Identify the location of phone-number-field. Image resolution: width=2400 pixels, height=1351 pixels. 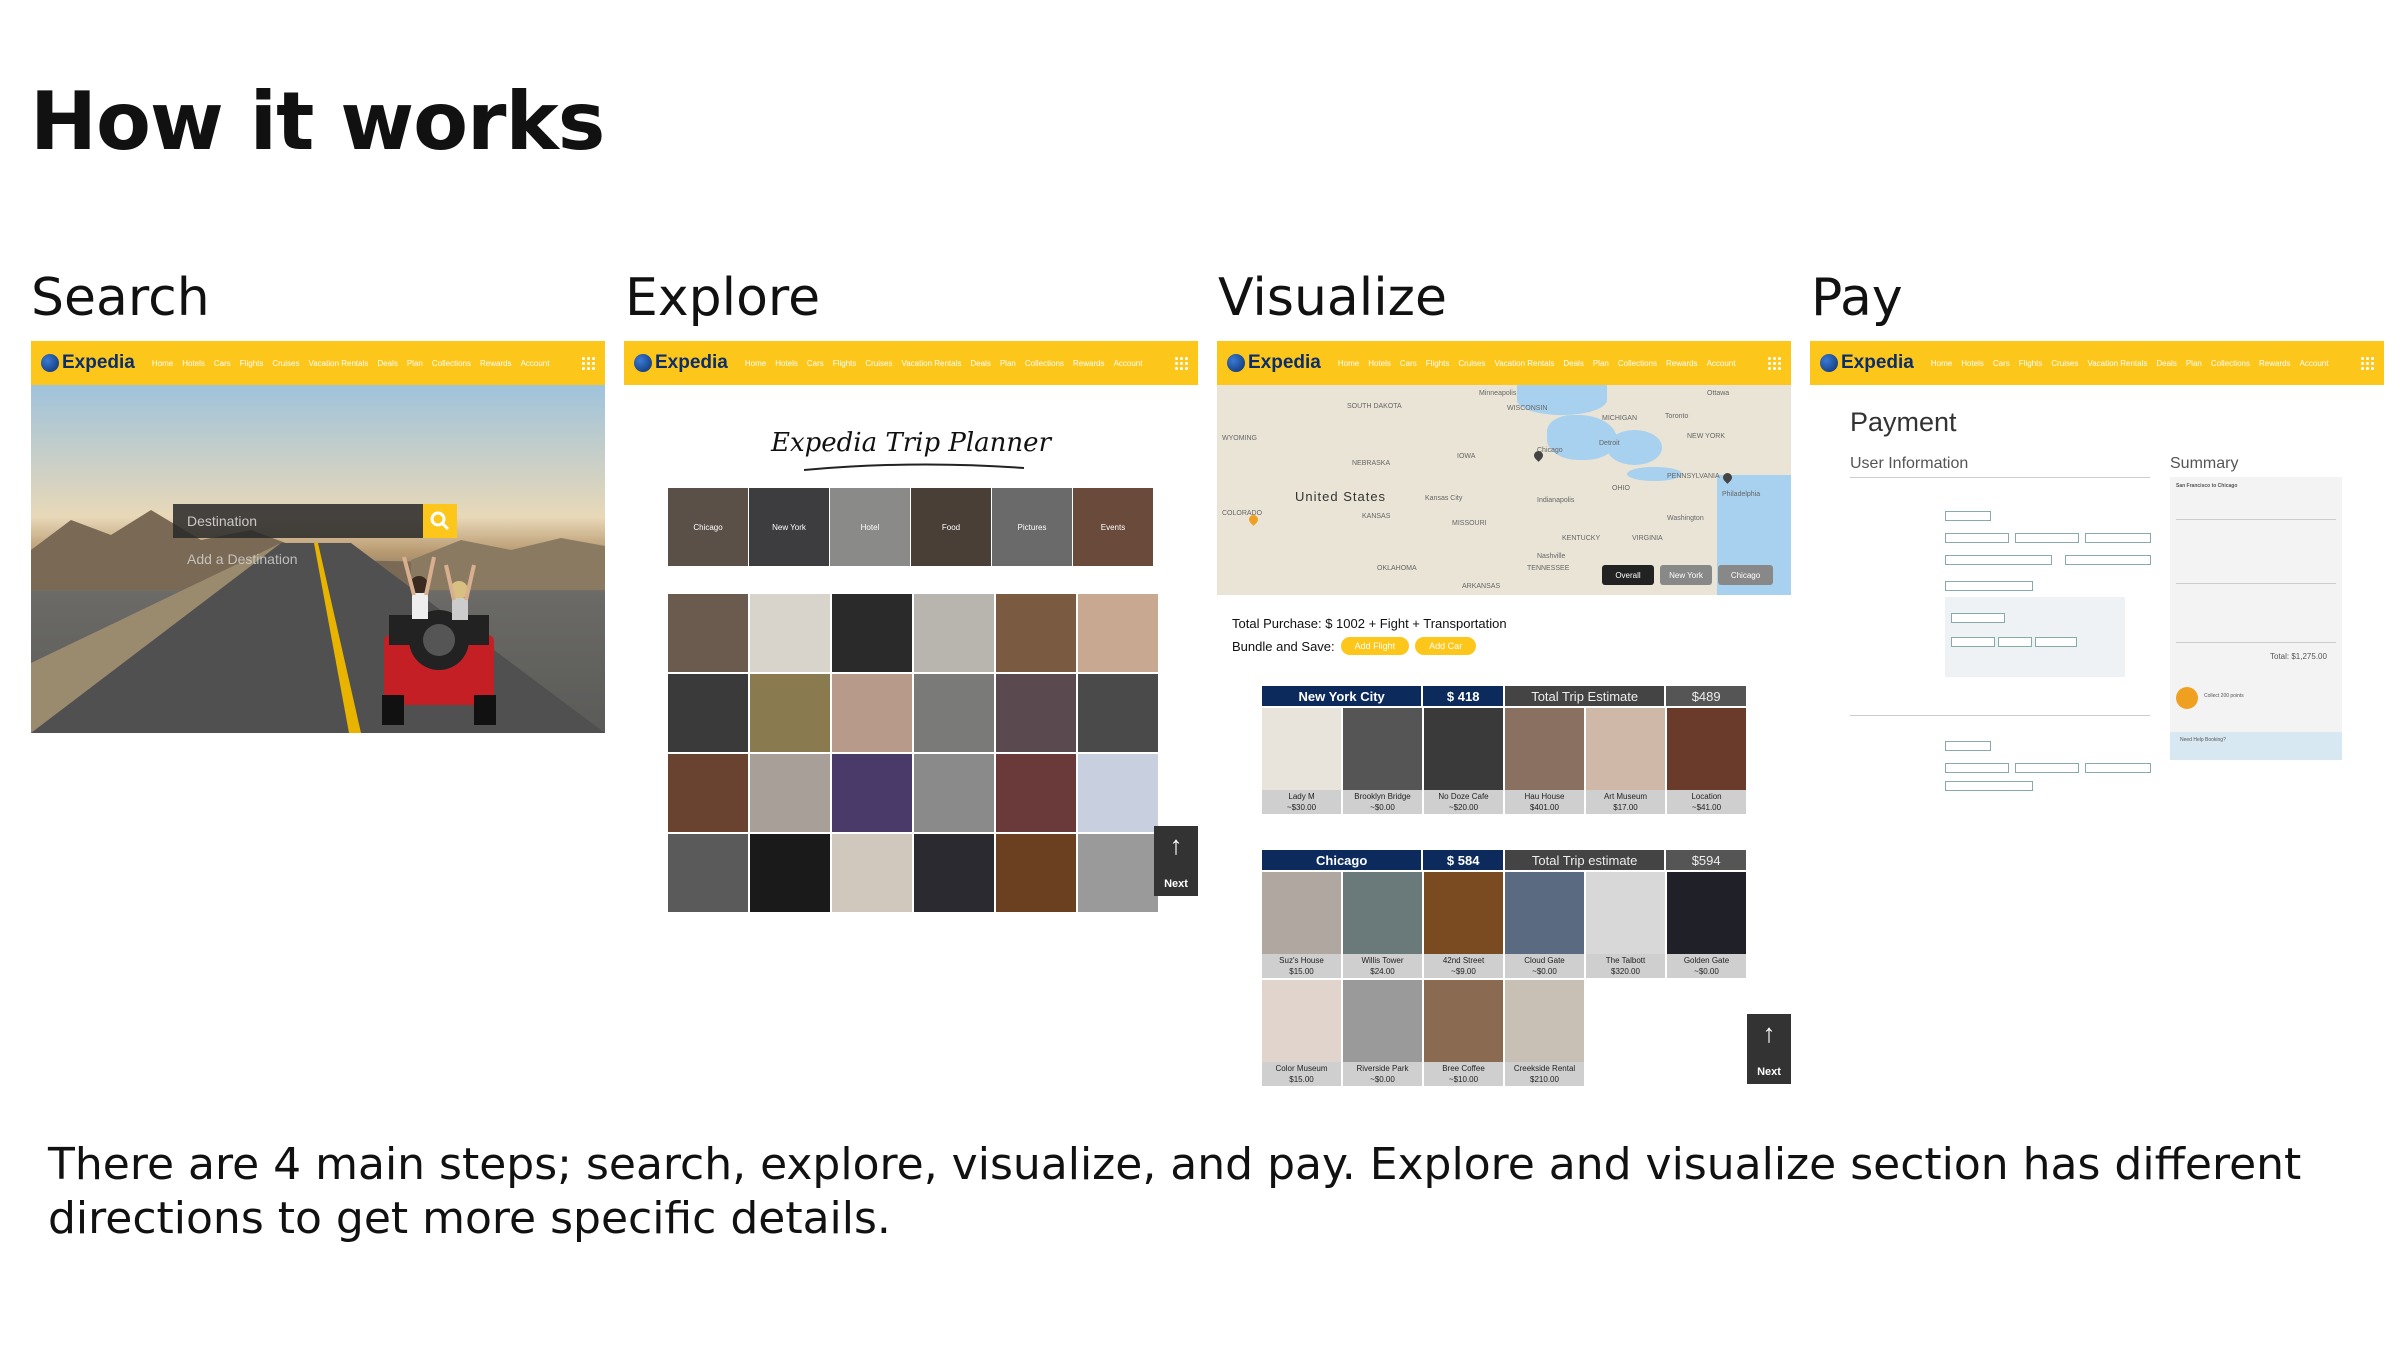
(2108, 560).